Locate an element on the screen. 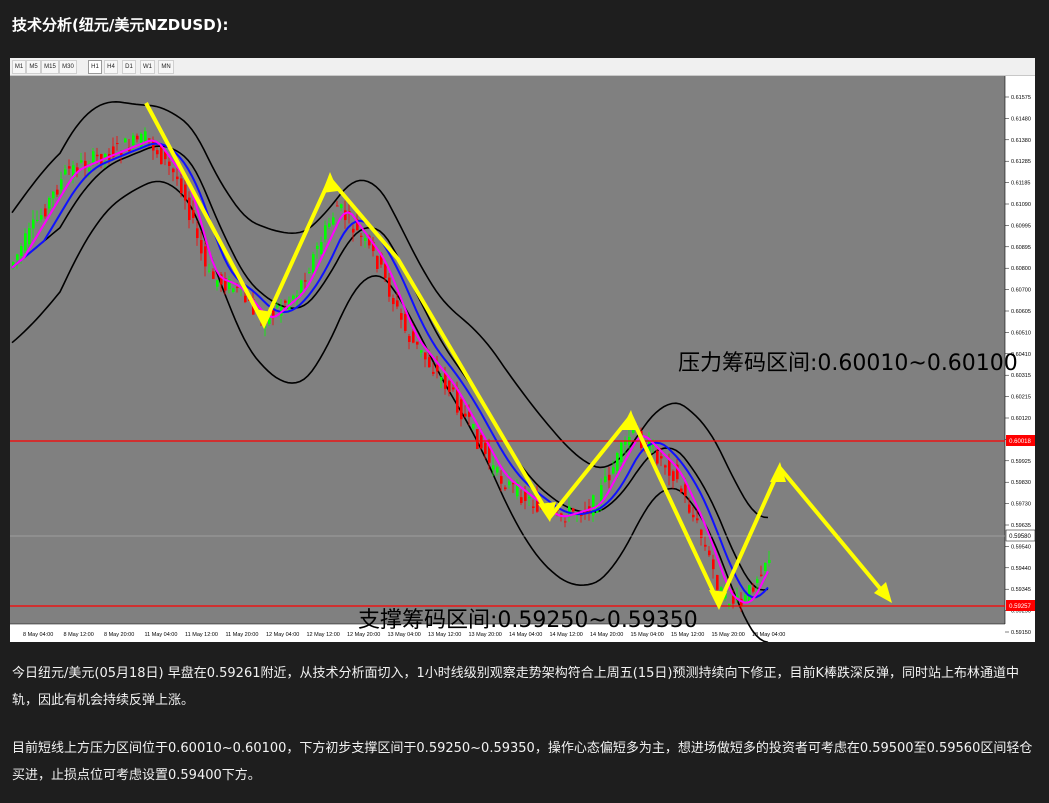 The image size is (1049, 803). price-tick-label: 0.60895 is located at coordinates (1021, 248).